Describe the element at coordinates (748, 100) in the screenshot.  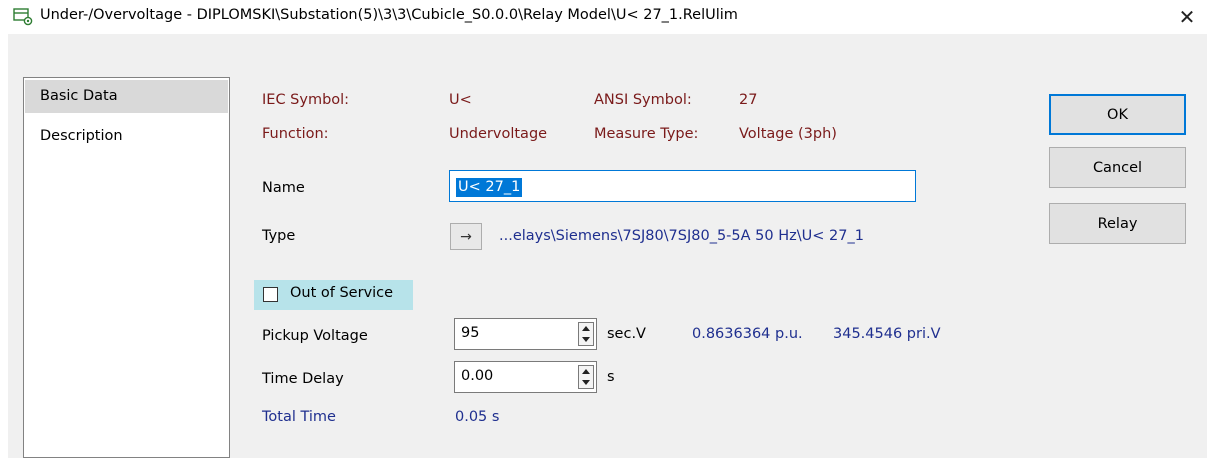
I see `ansi-symbol-value: 27` at that location.